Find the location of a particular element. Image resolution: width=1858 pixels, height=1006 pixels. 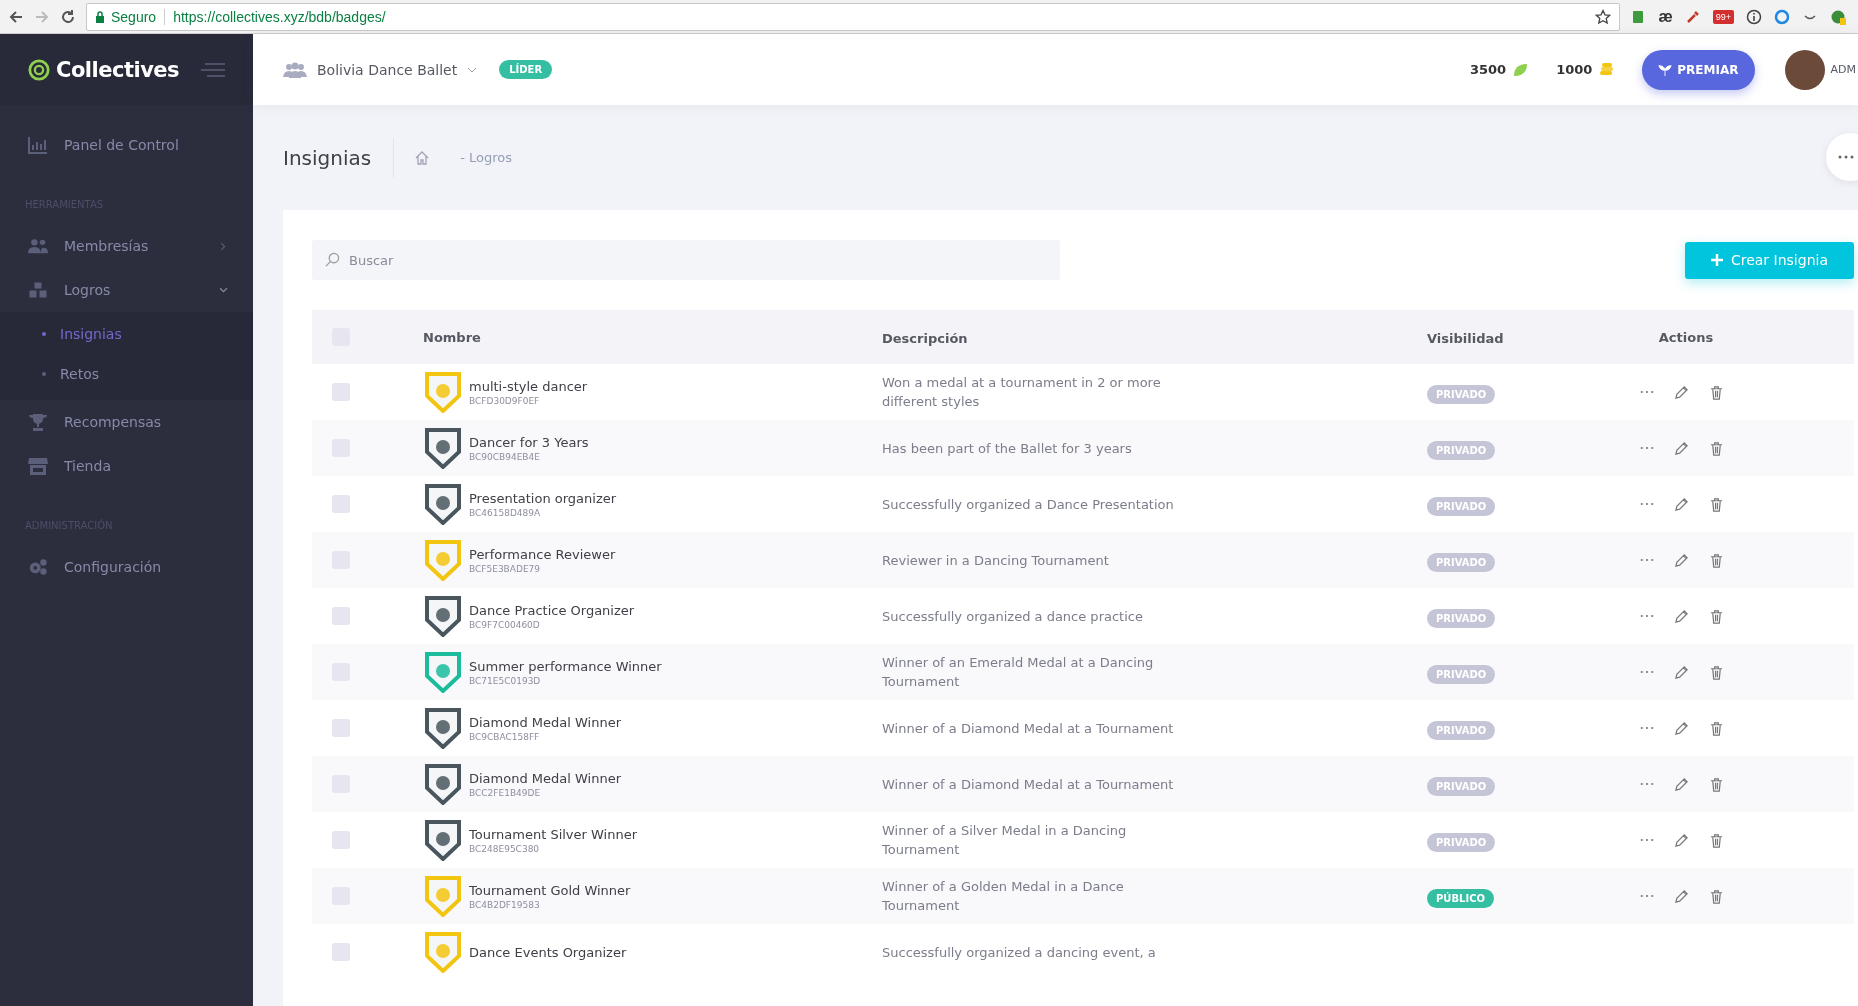

home-icon is located at coordinates (422, 157).